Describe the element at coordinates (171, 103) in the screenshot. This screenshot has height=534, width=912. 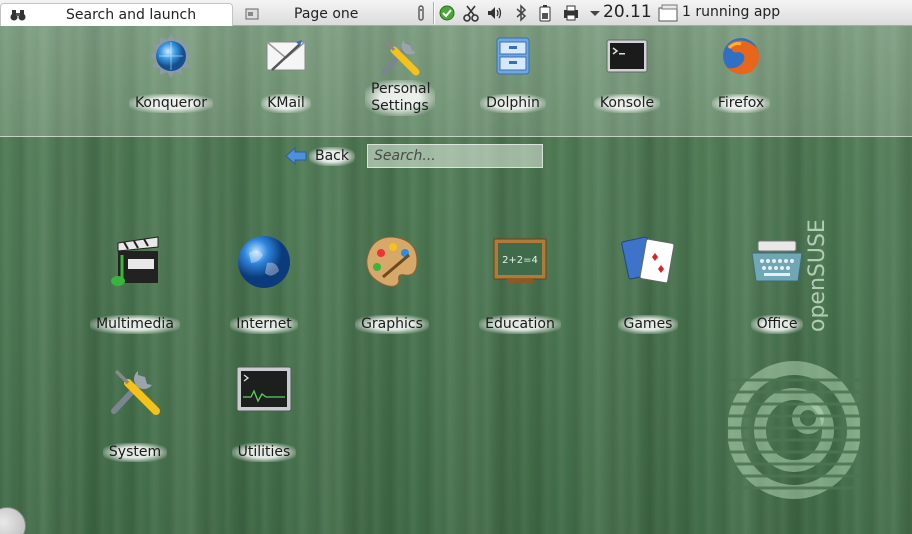
I see `favorite-label: Konqueror` at that location.